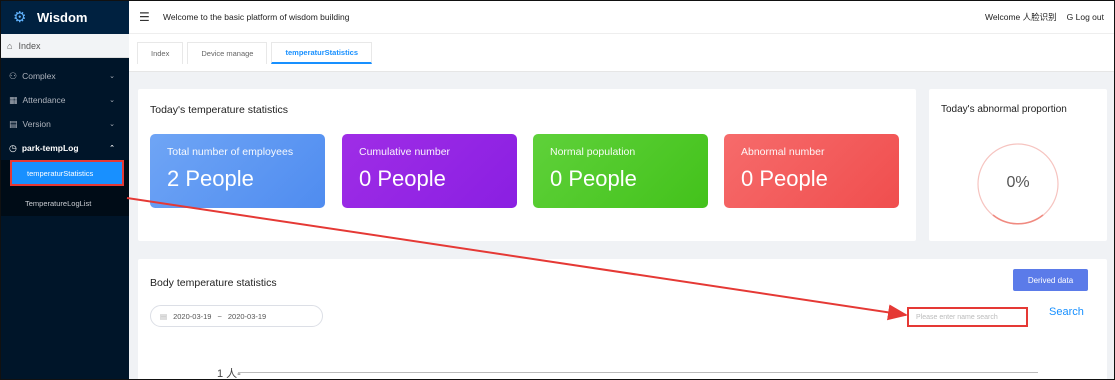 The image size is (1115, 380). Describe the element at coordinates (230, 152) in the screenshot. I see `stat-label: Total number of employees` at that location.